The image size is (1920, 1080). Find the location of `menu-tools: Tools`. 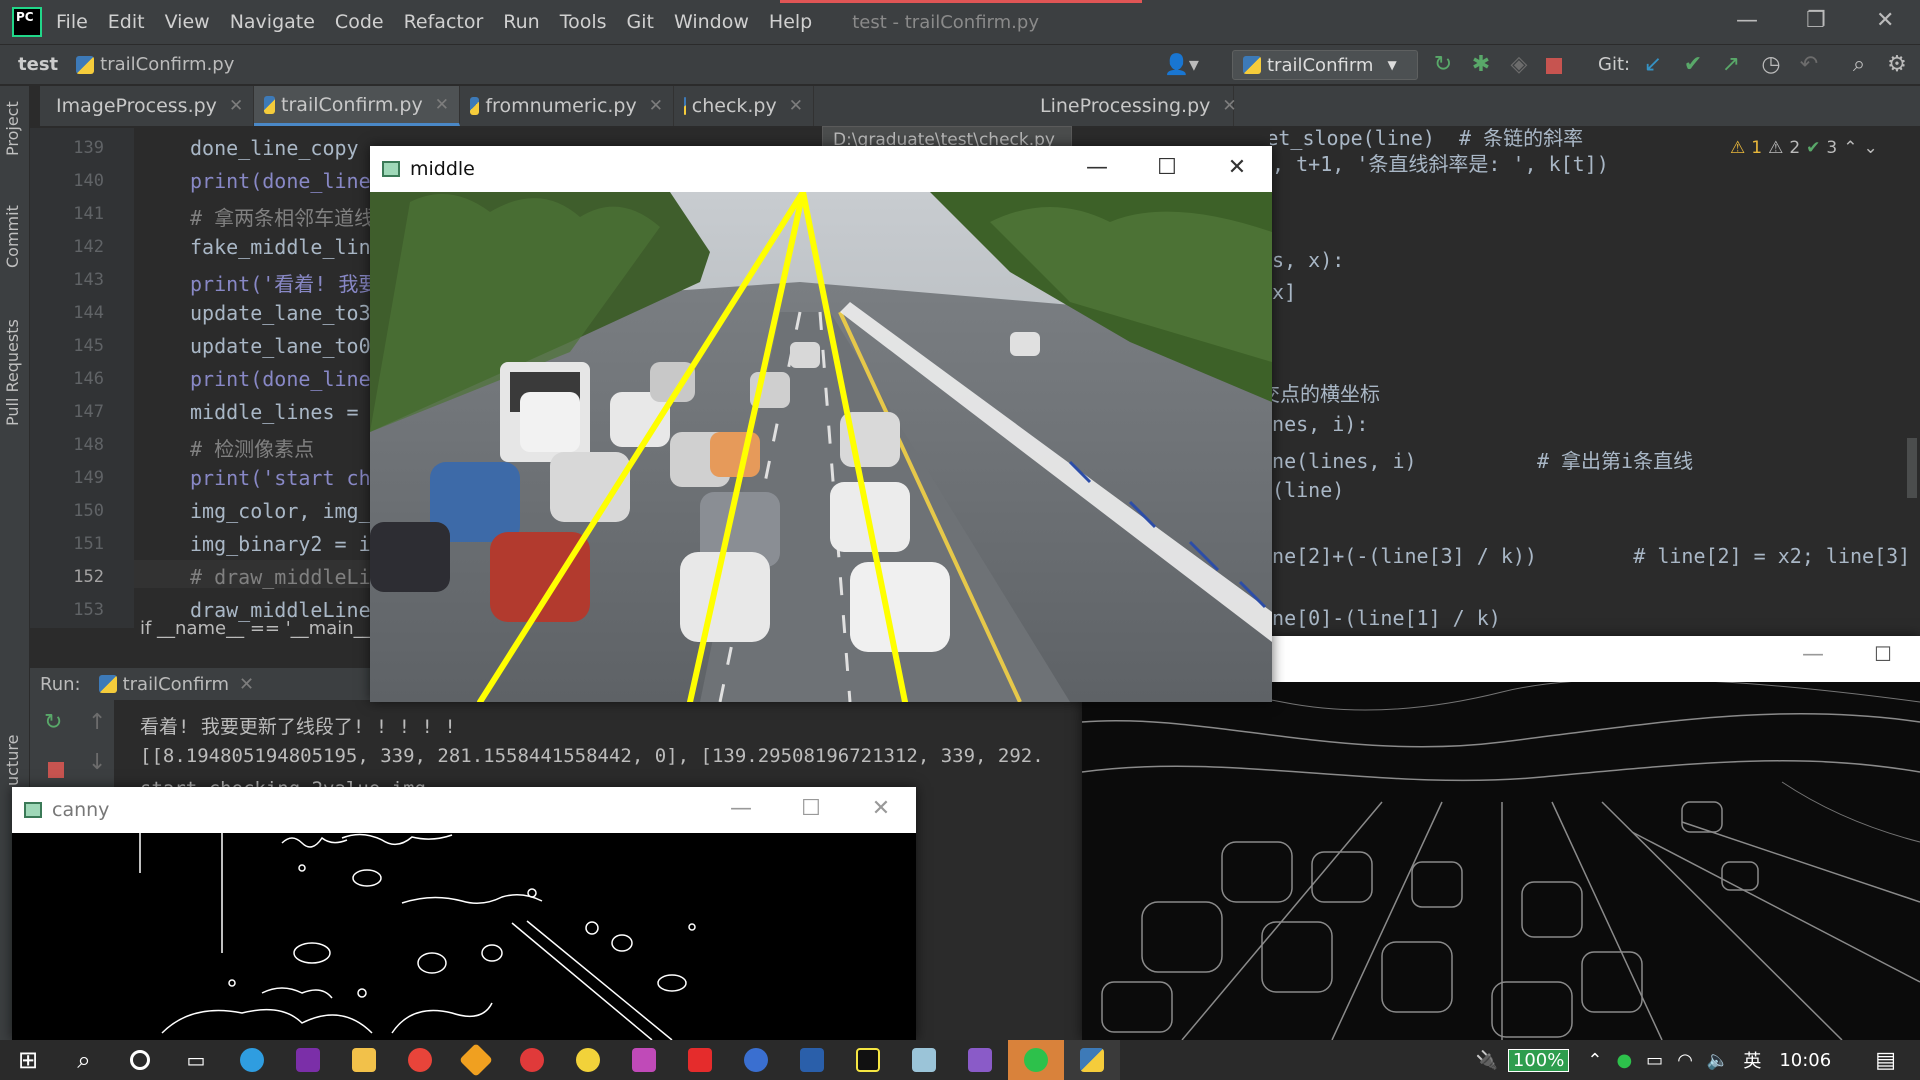

menu-tools: Tools is located at coordinates (583, 22).